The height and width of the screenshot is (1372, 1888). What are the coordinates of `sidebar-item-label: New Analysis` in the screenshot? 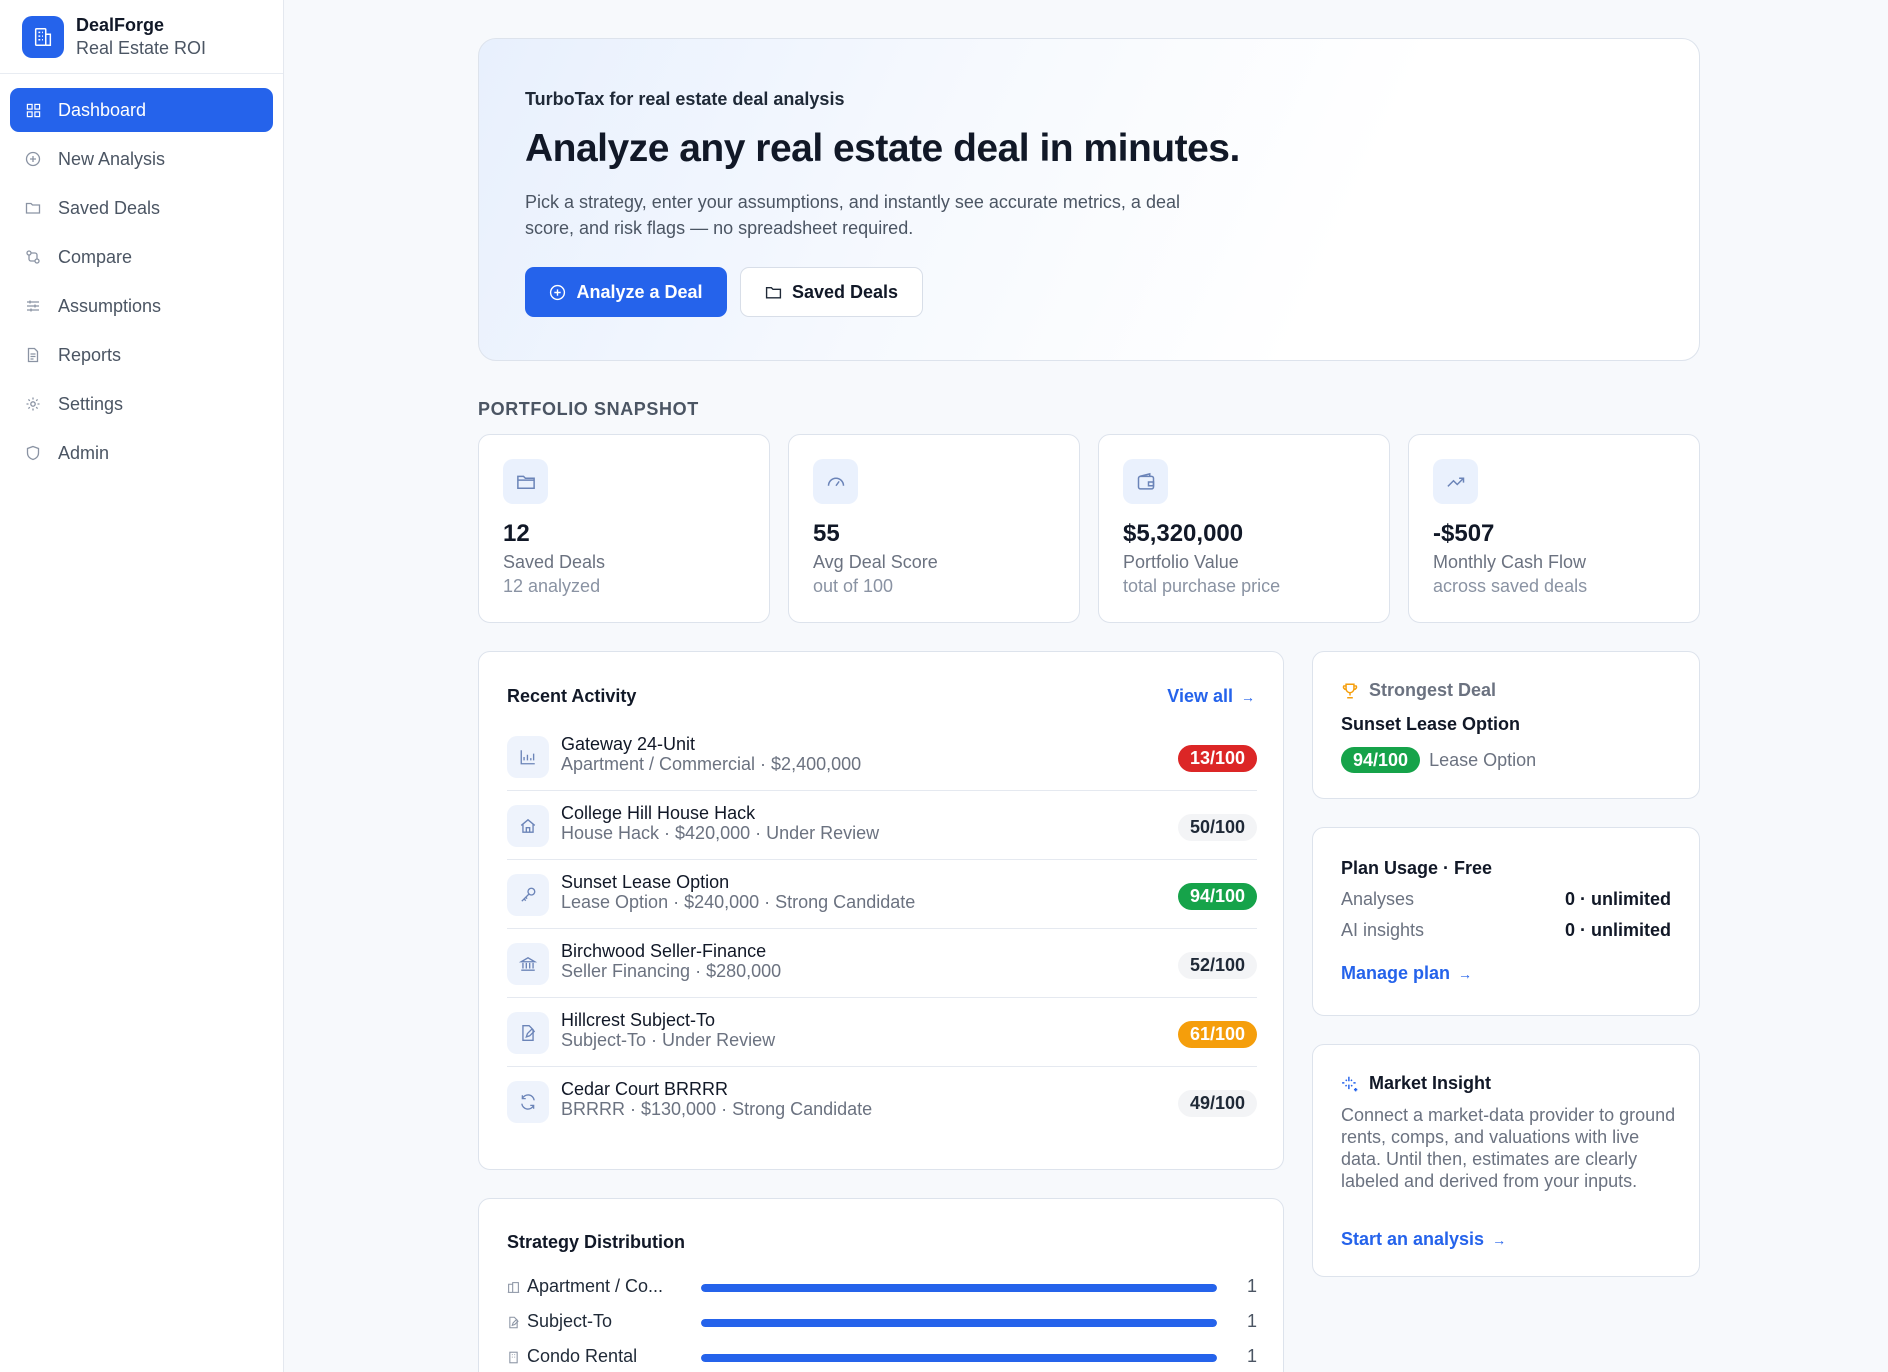 It's located at (112, 158).